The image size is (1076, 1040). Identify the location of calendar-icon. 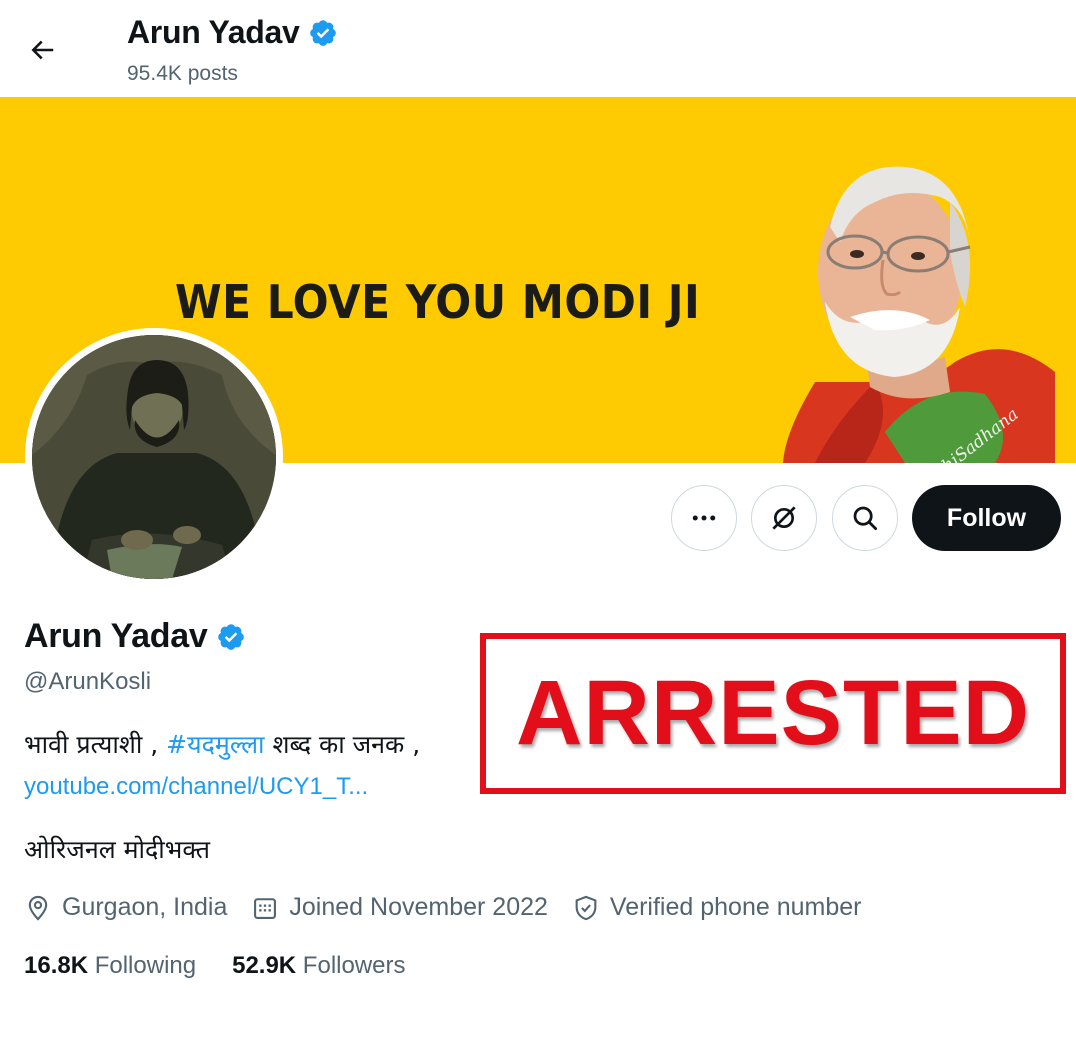
(265, 908).